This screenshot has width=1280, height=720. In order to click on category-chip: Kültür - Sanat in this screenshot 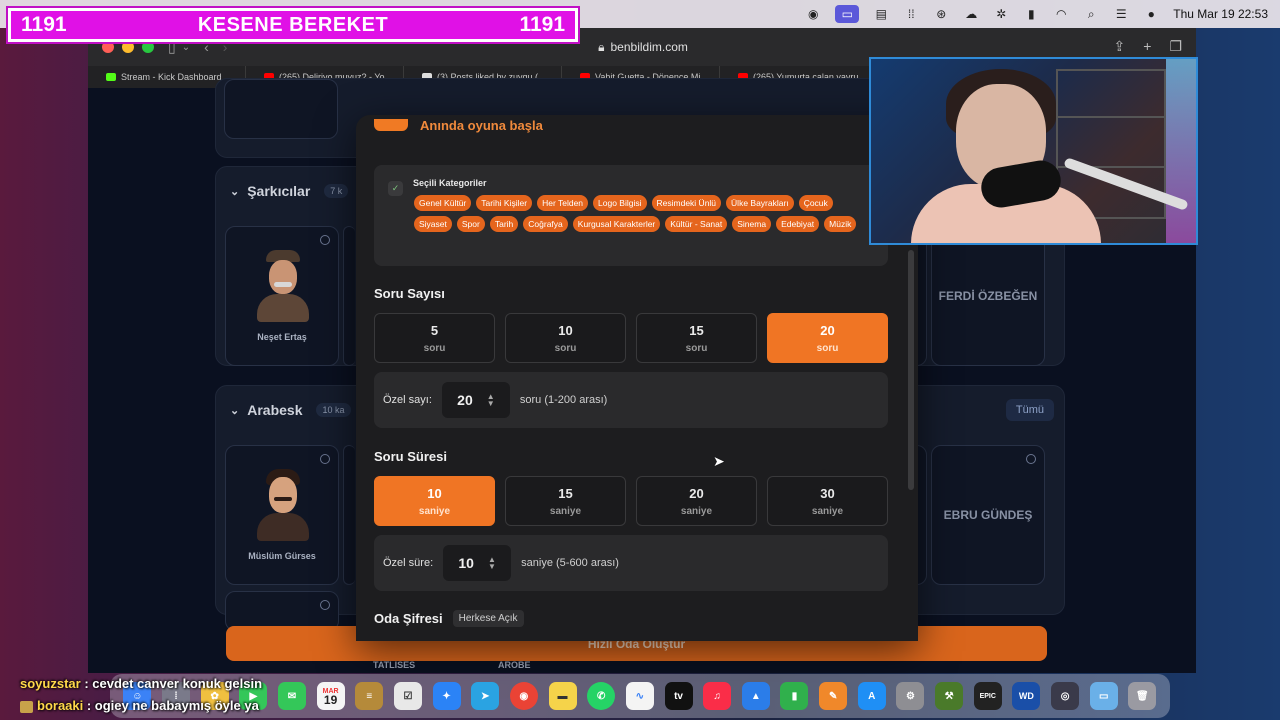, I will do `click(696, 224)`.